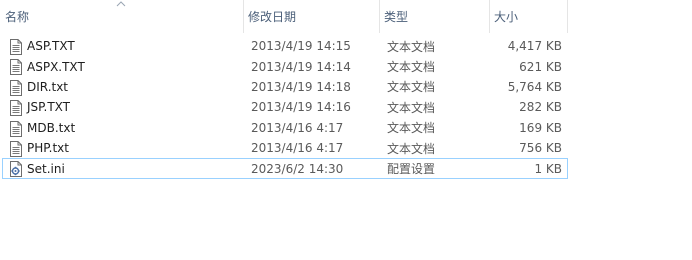 The image size is (692, 260). I want to click on column-header-date-modified: 修改日期, so click(311, 16).